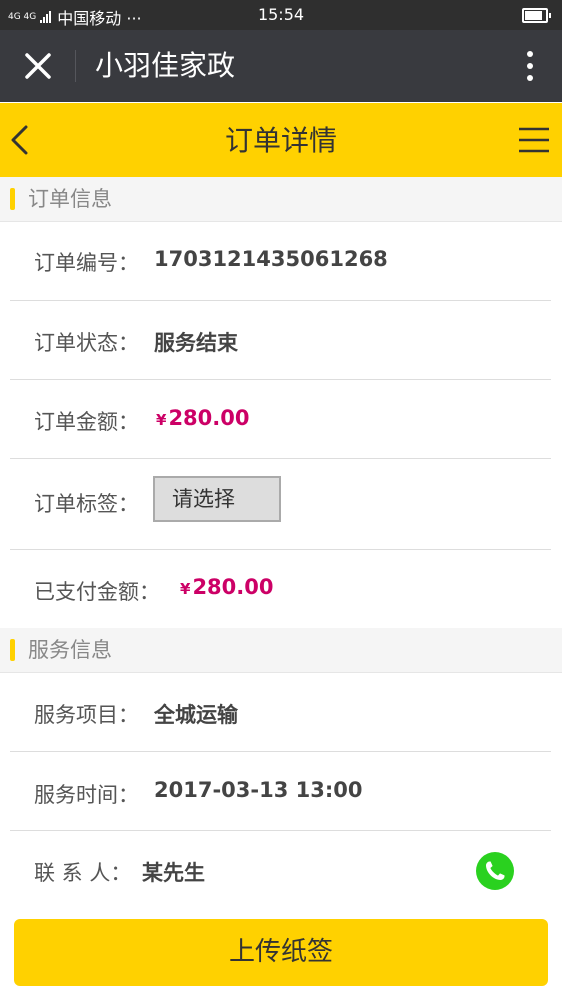  What do you see at coordinates (86, 343) in the screenshot?
I see `order-status-label: 订单状态：` at bounding box center [86, 343].